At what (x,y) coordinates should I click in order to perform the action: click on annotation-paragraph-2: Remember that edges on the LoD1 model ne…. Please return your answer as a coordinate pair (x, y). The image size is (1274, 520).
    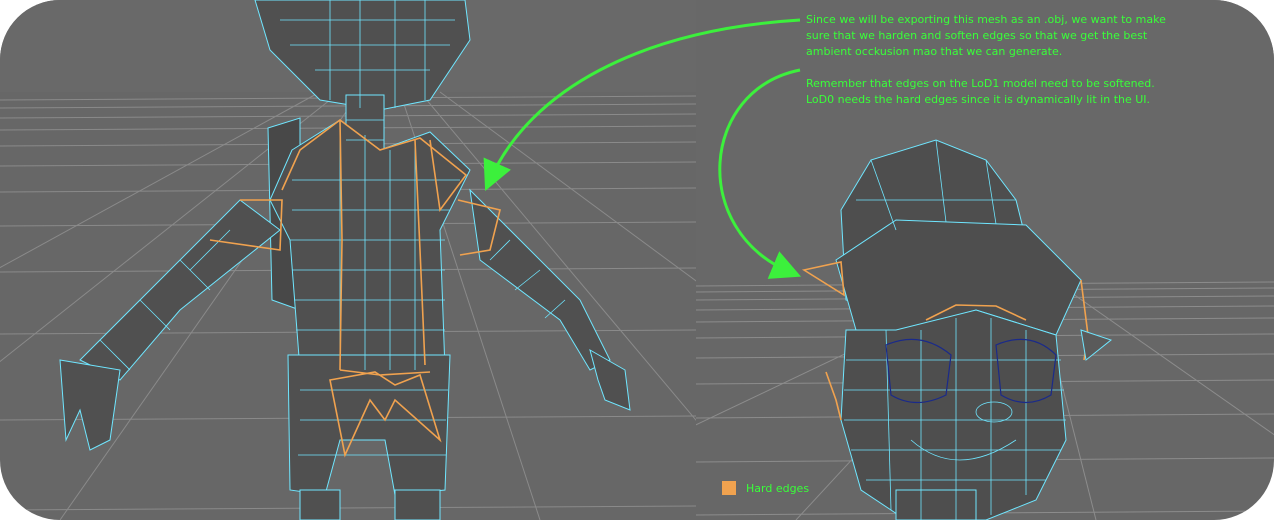
    Looking at the image, I should click on (980, 91).